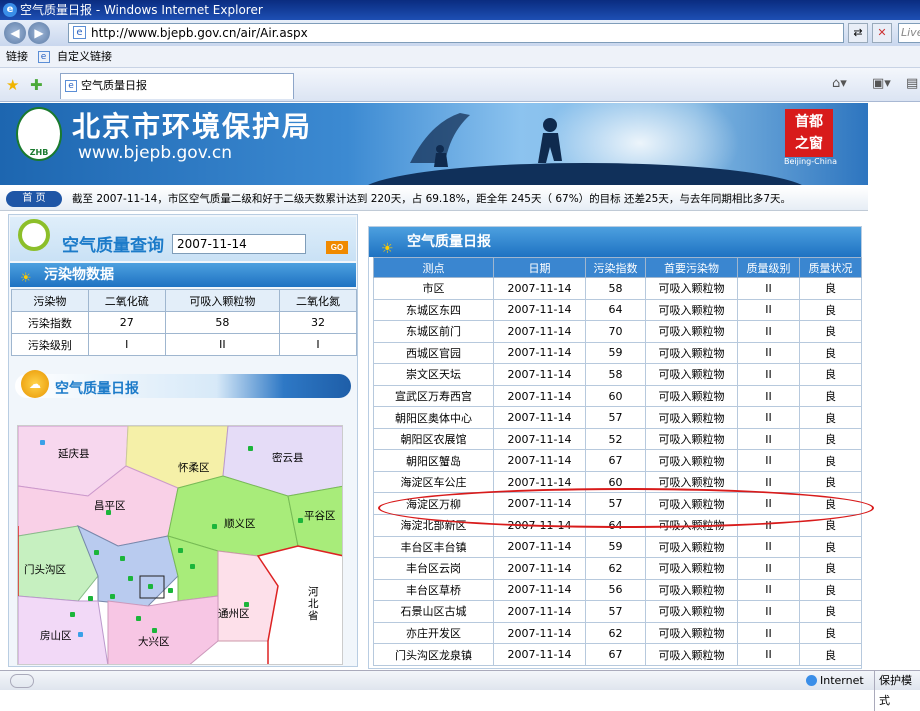  I want to click on site-name-cell: 朝阳区奥体中心, so click(433, 417).